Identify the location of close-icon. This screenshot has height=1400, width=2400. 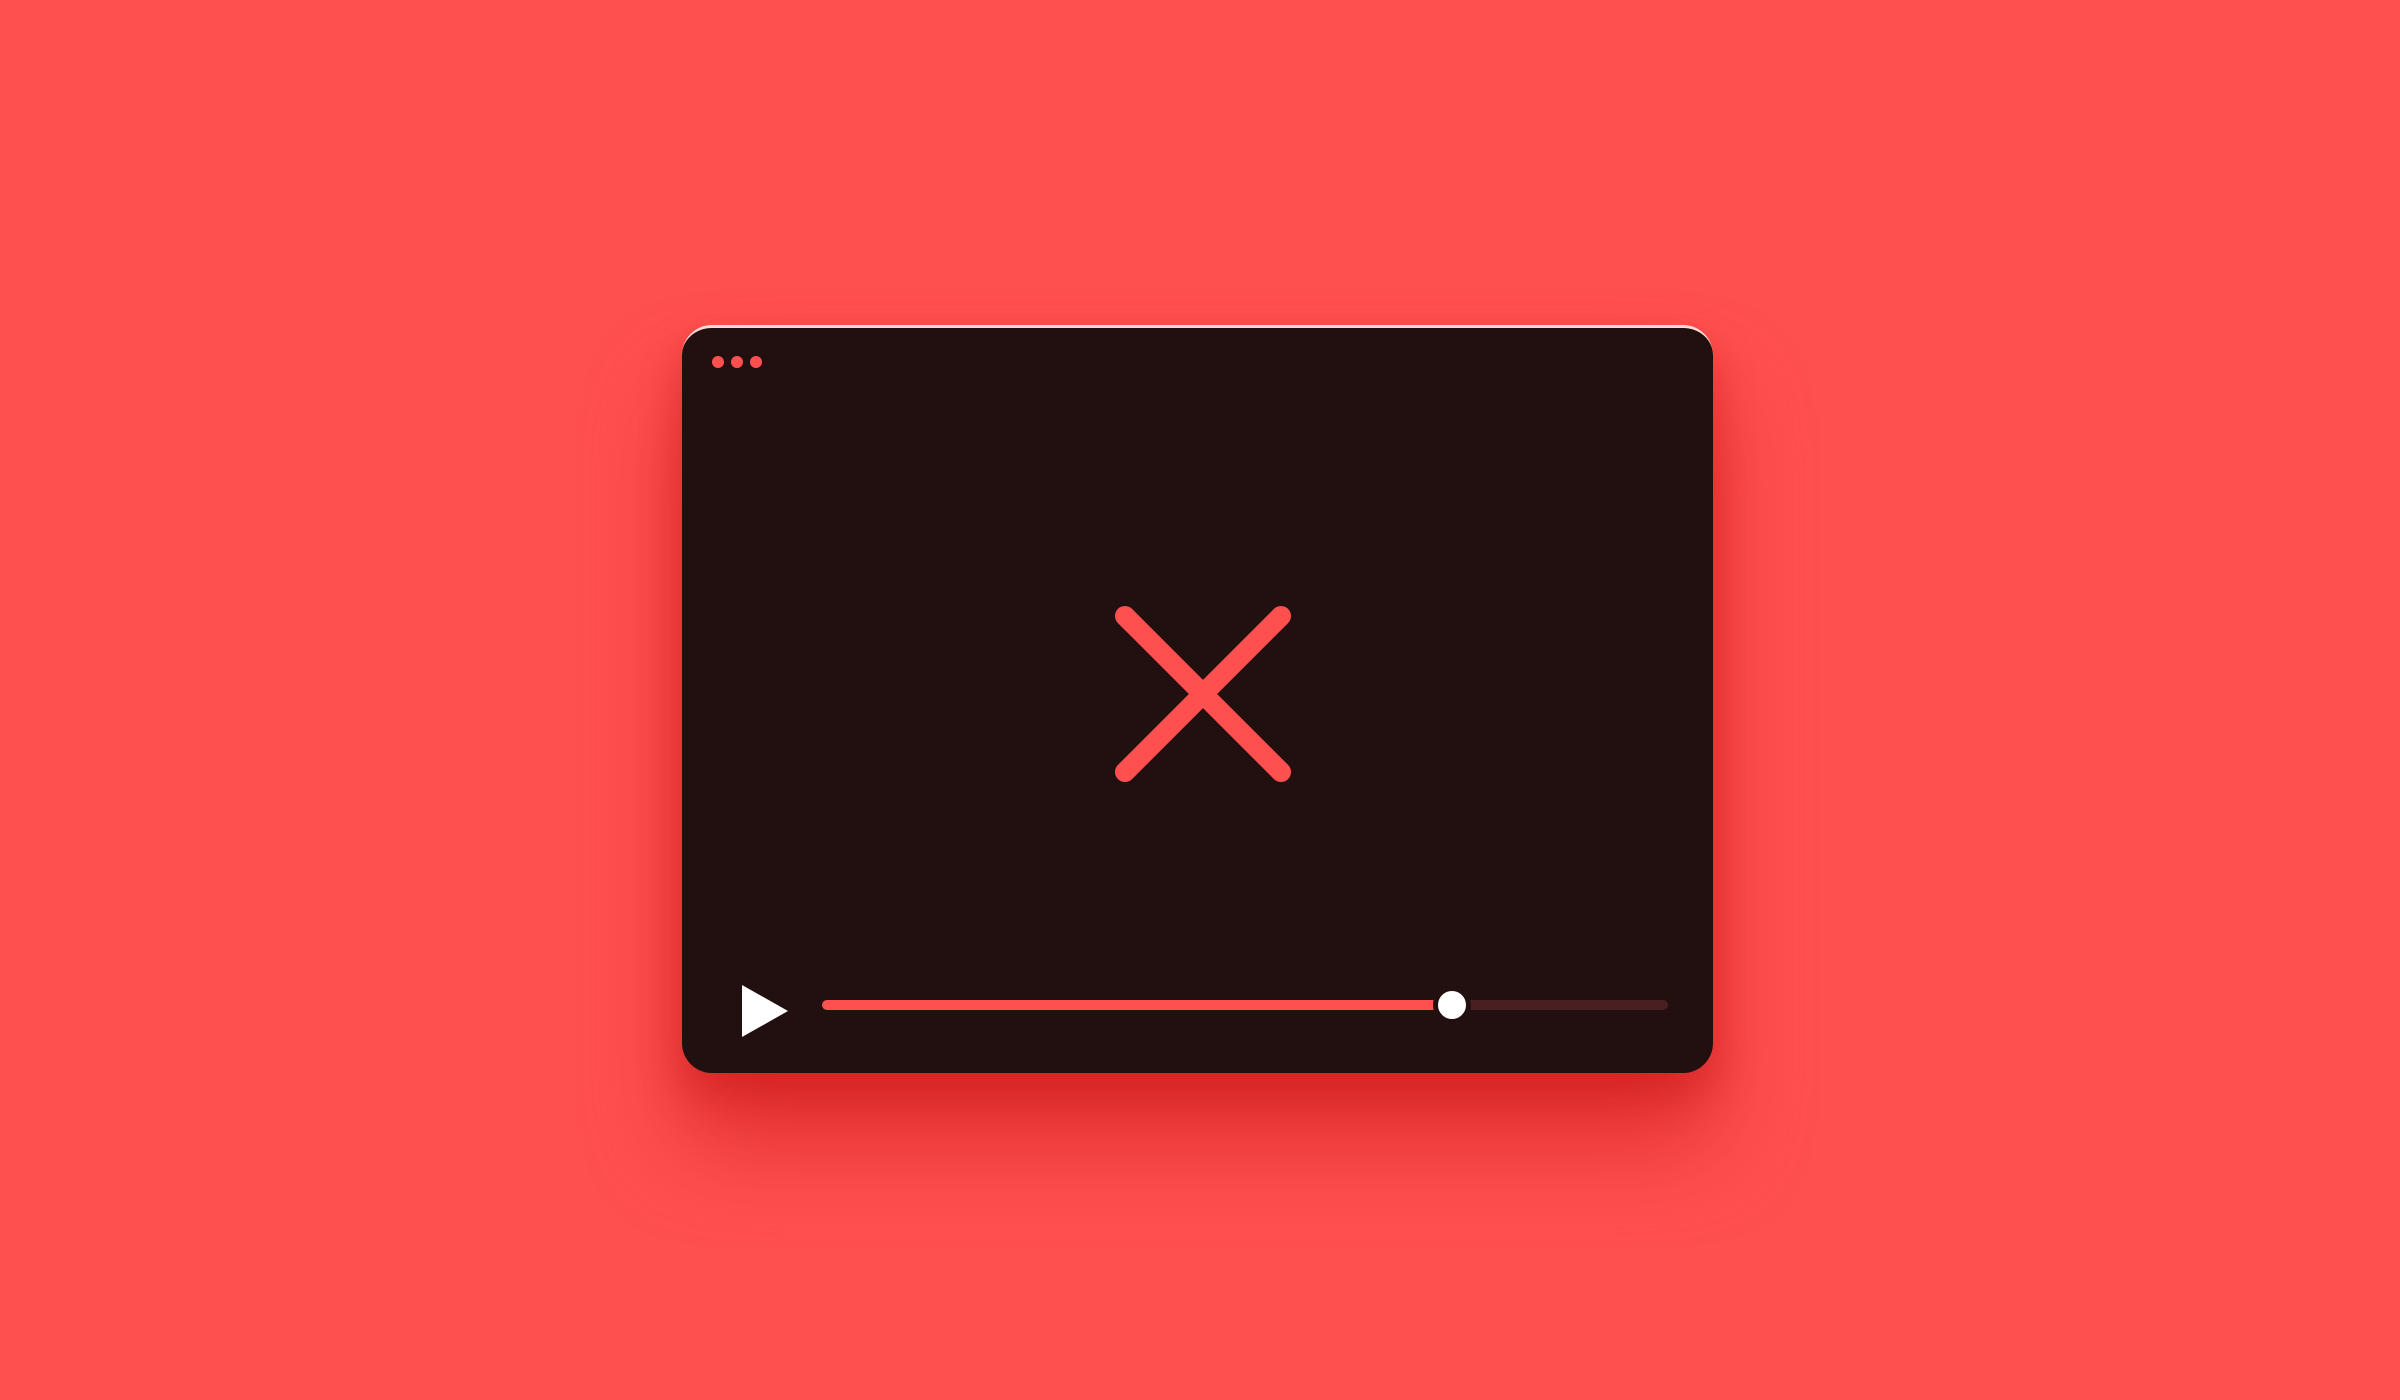
(1203, 694).